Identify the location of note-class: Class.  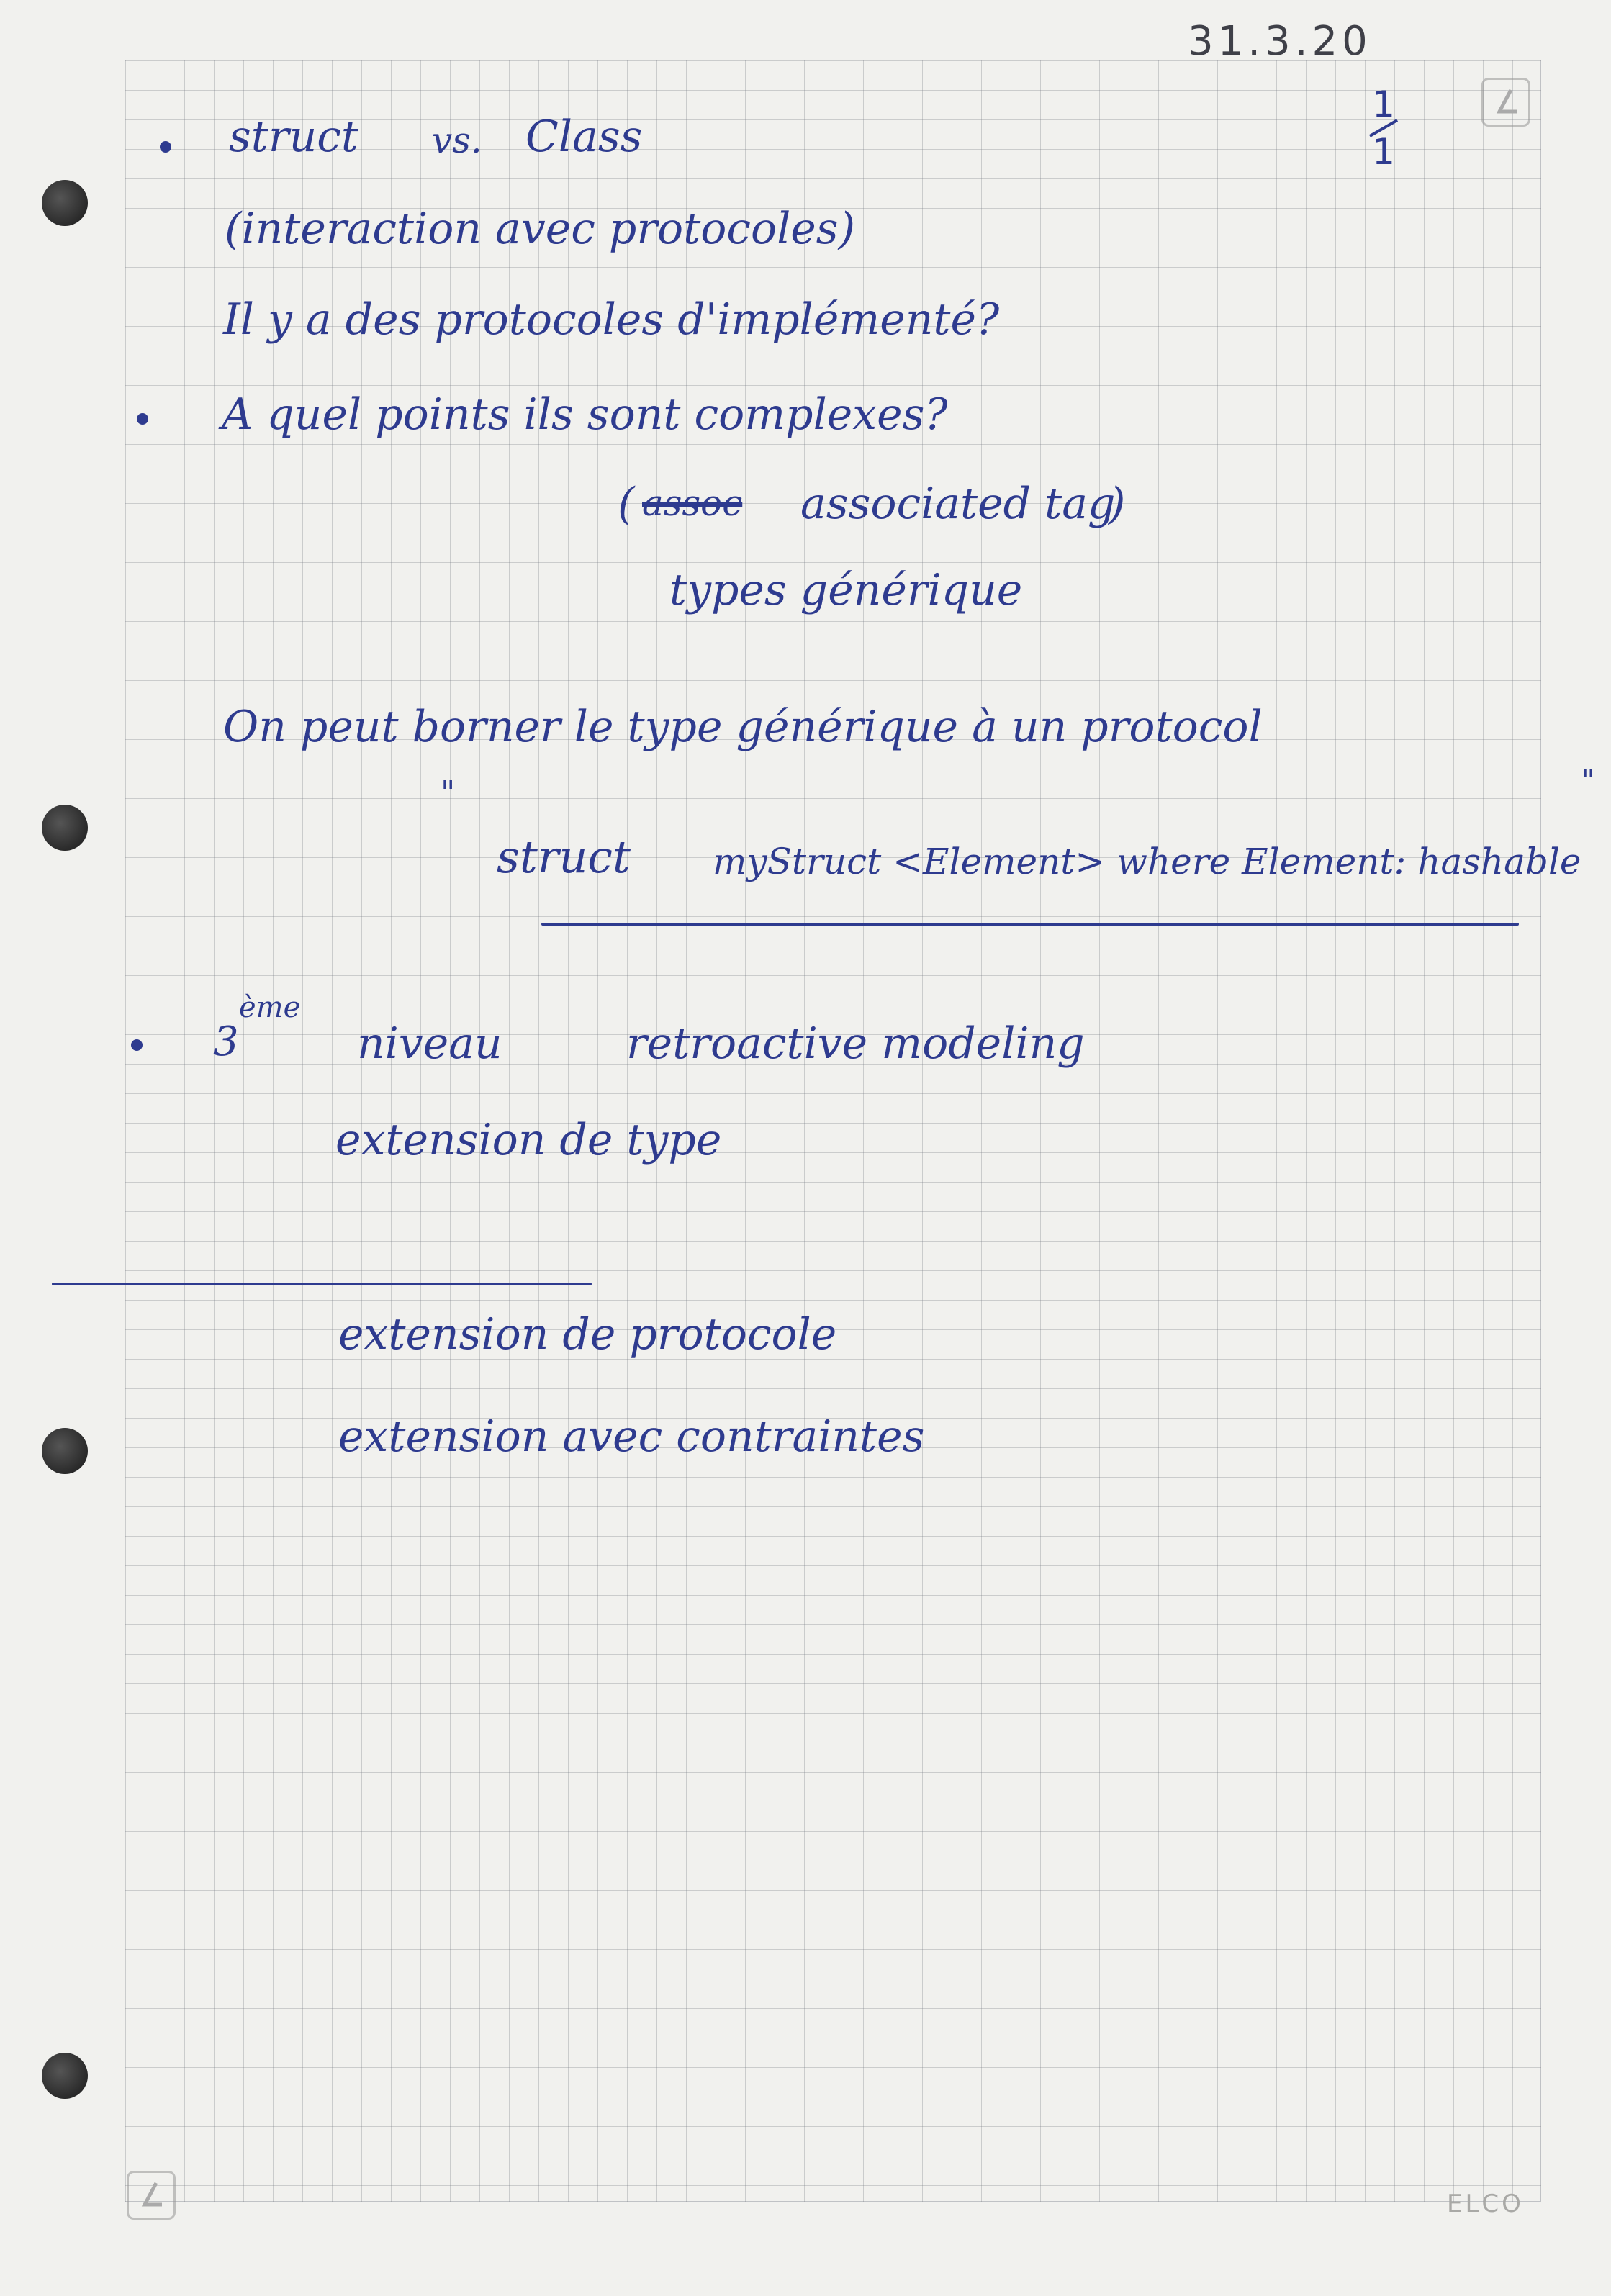
(584, 137).